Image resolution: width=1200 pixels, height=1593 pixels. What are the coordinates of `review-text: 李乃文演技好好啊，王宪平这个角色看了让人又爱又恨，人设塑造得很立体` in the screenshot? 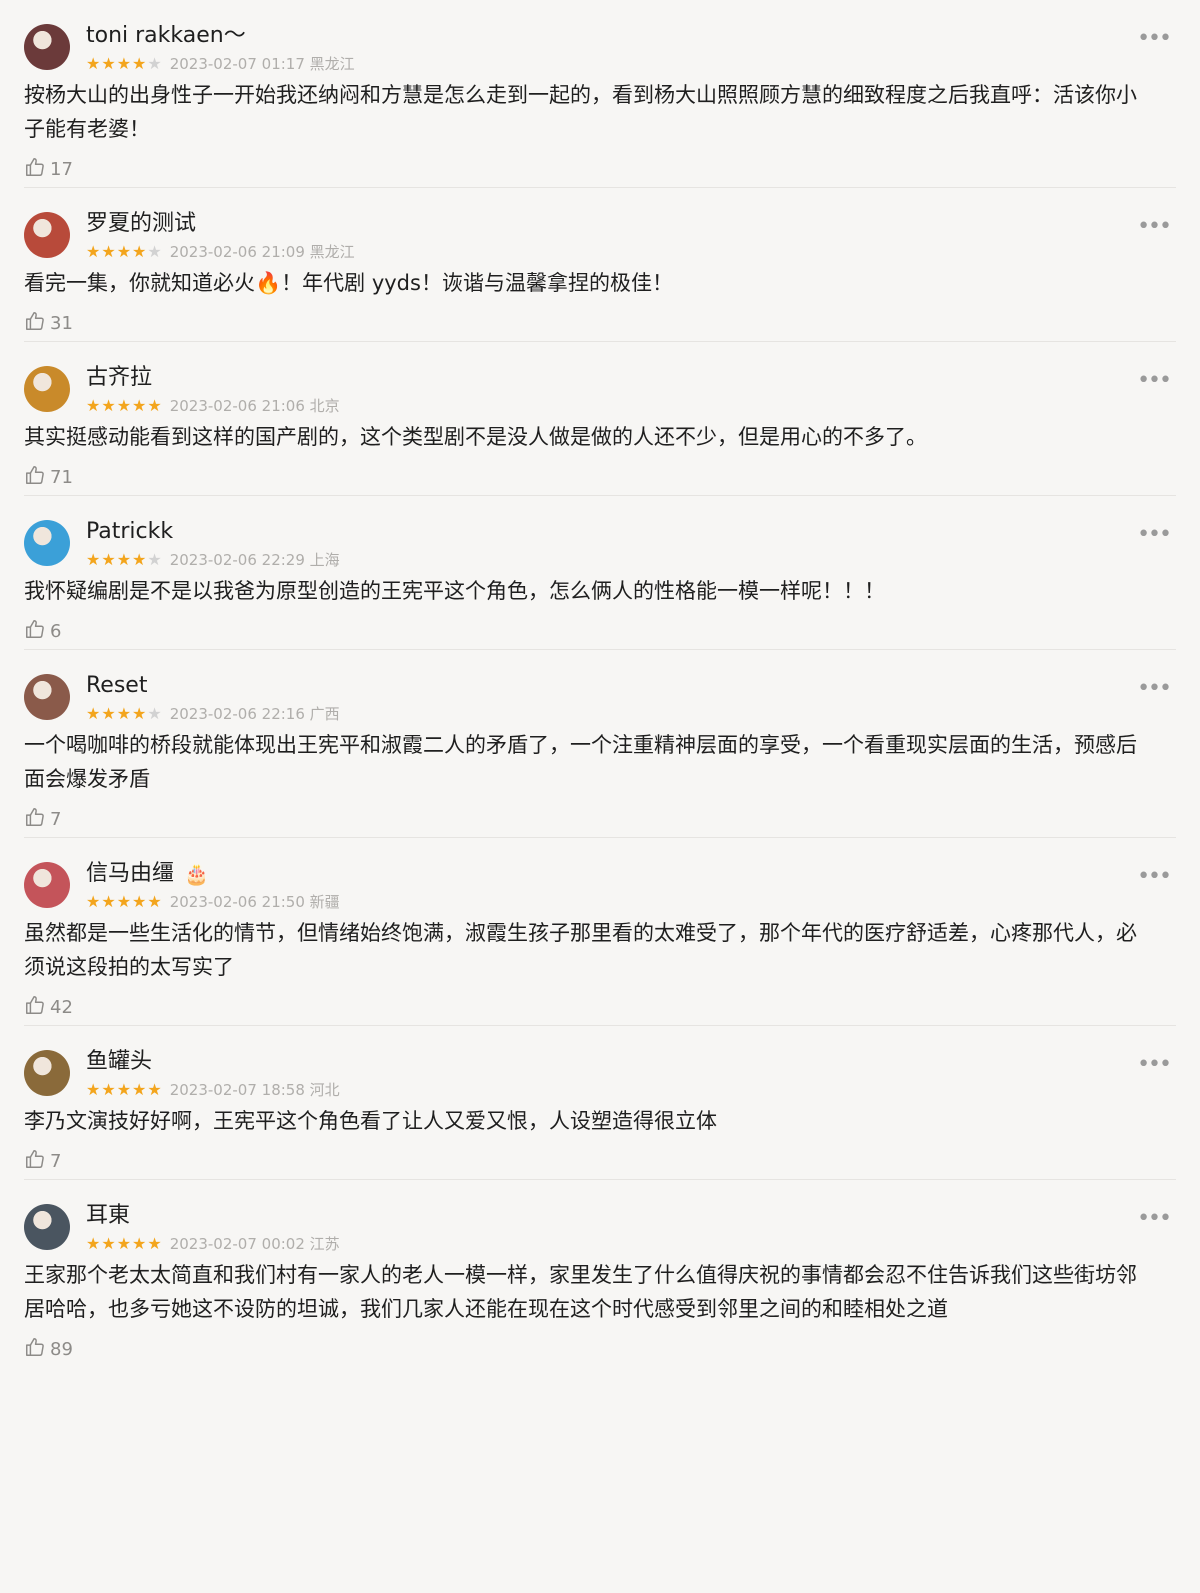 It's located at (370, 1121).